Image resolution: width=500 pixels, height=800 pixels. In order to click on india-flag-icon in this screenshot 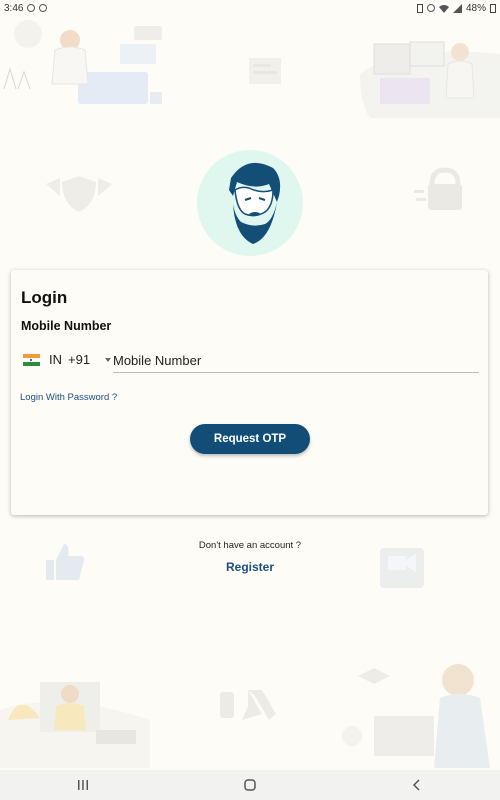, I will do `click(31, 360)`.